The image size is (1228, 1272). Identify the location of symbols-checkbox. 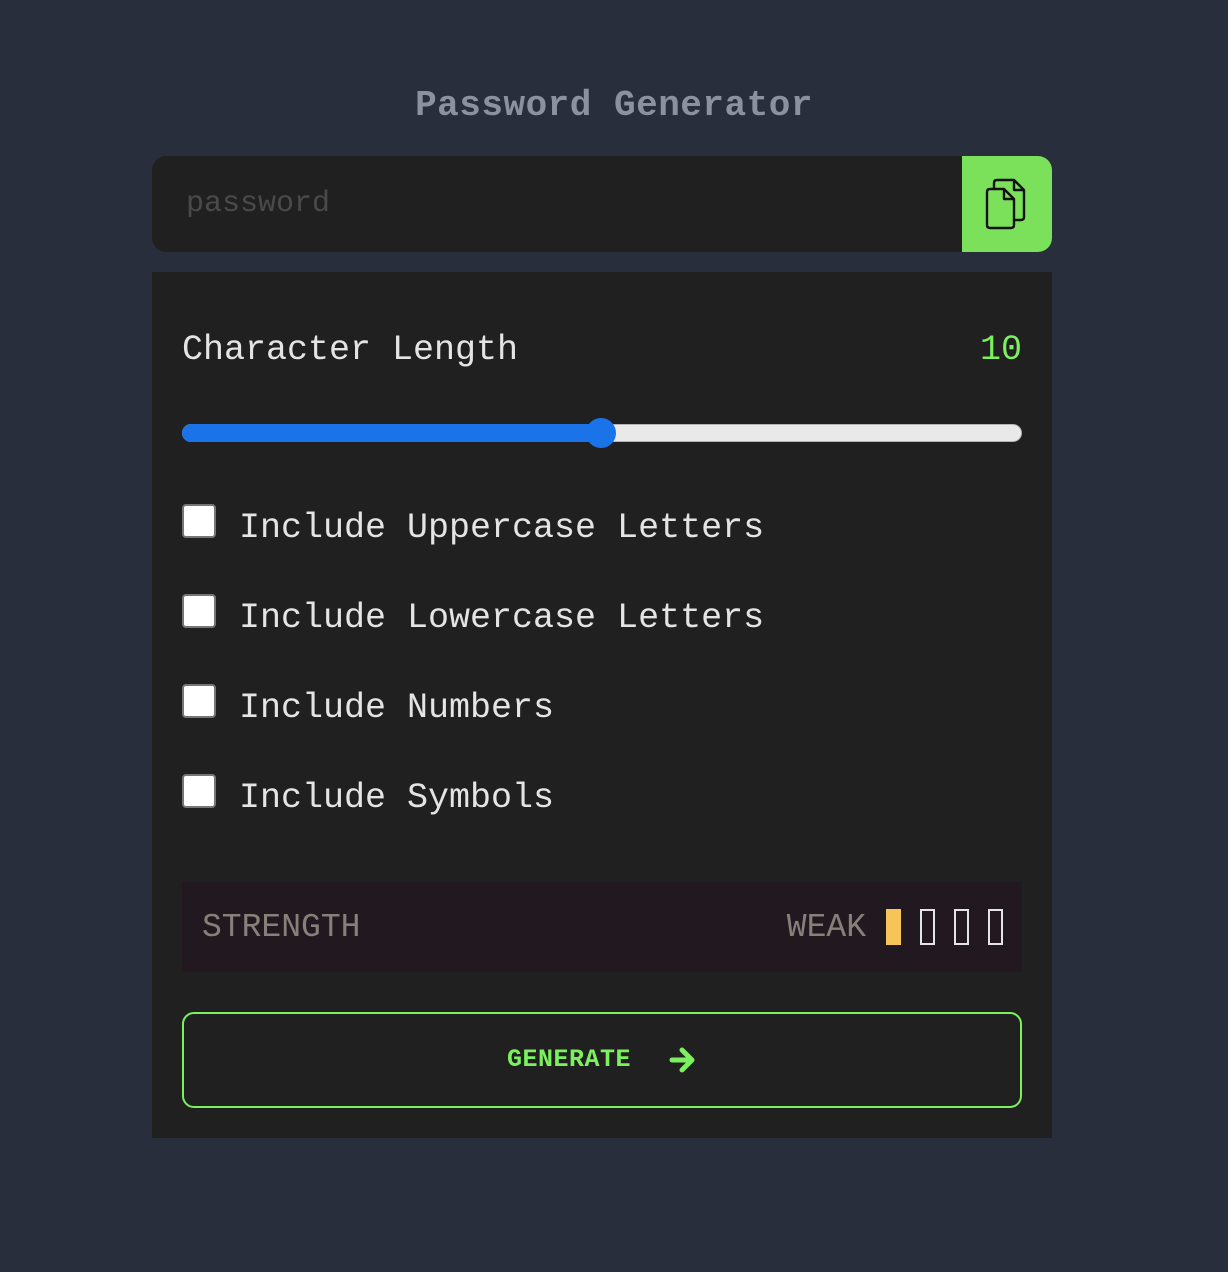
(199, 791).